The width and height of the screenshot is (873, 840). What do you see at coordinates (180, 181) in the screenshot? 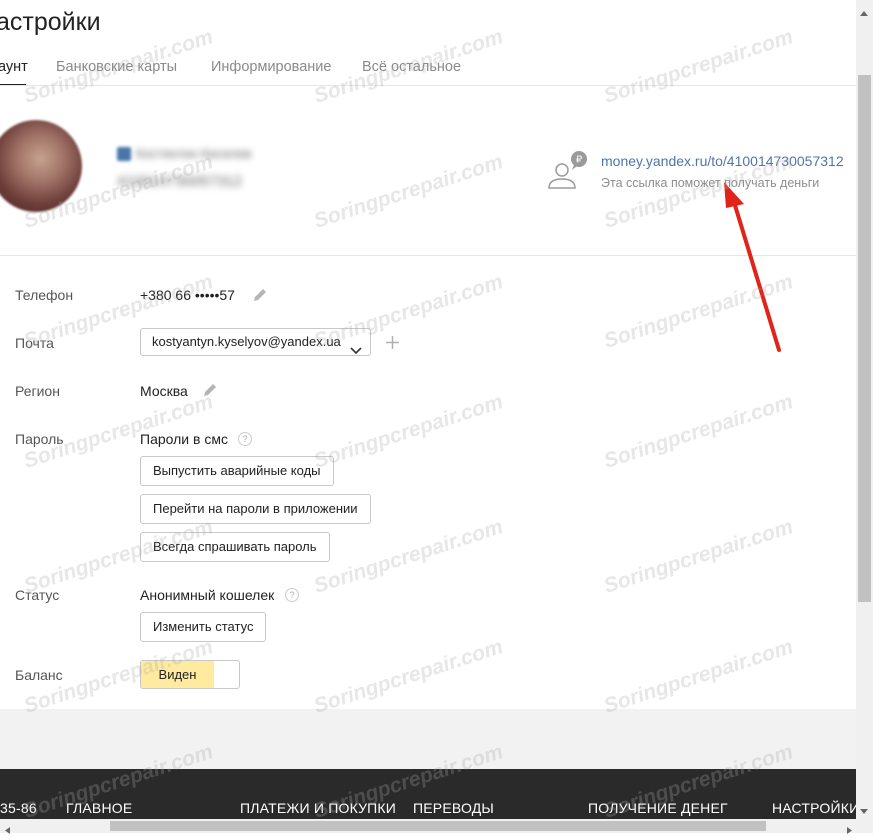
I see `account-number: 410014730057312` at bounding box center [180, 181].